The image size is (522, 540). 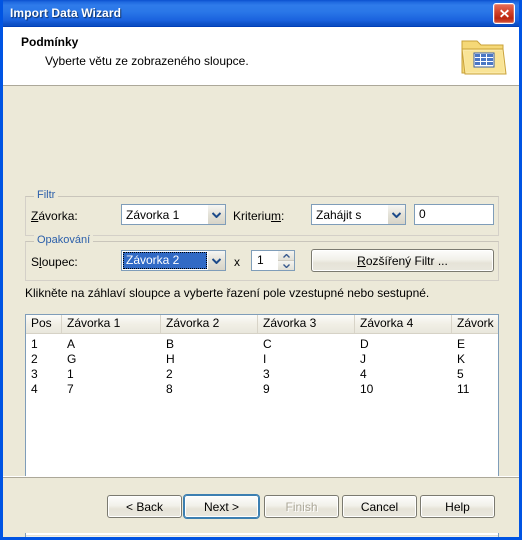 I want to click on table-cell: C, so click(x=267, y=343).